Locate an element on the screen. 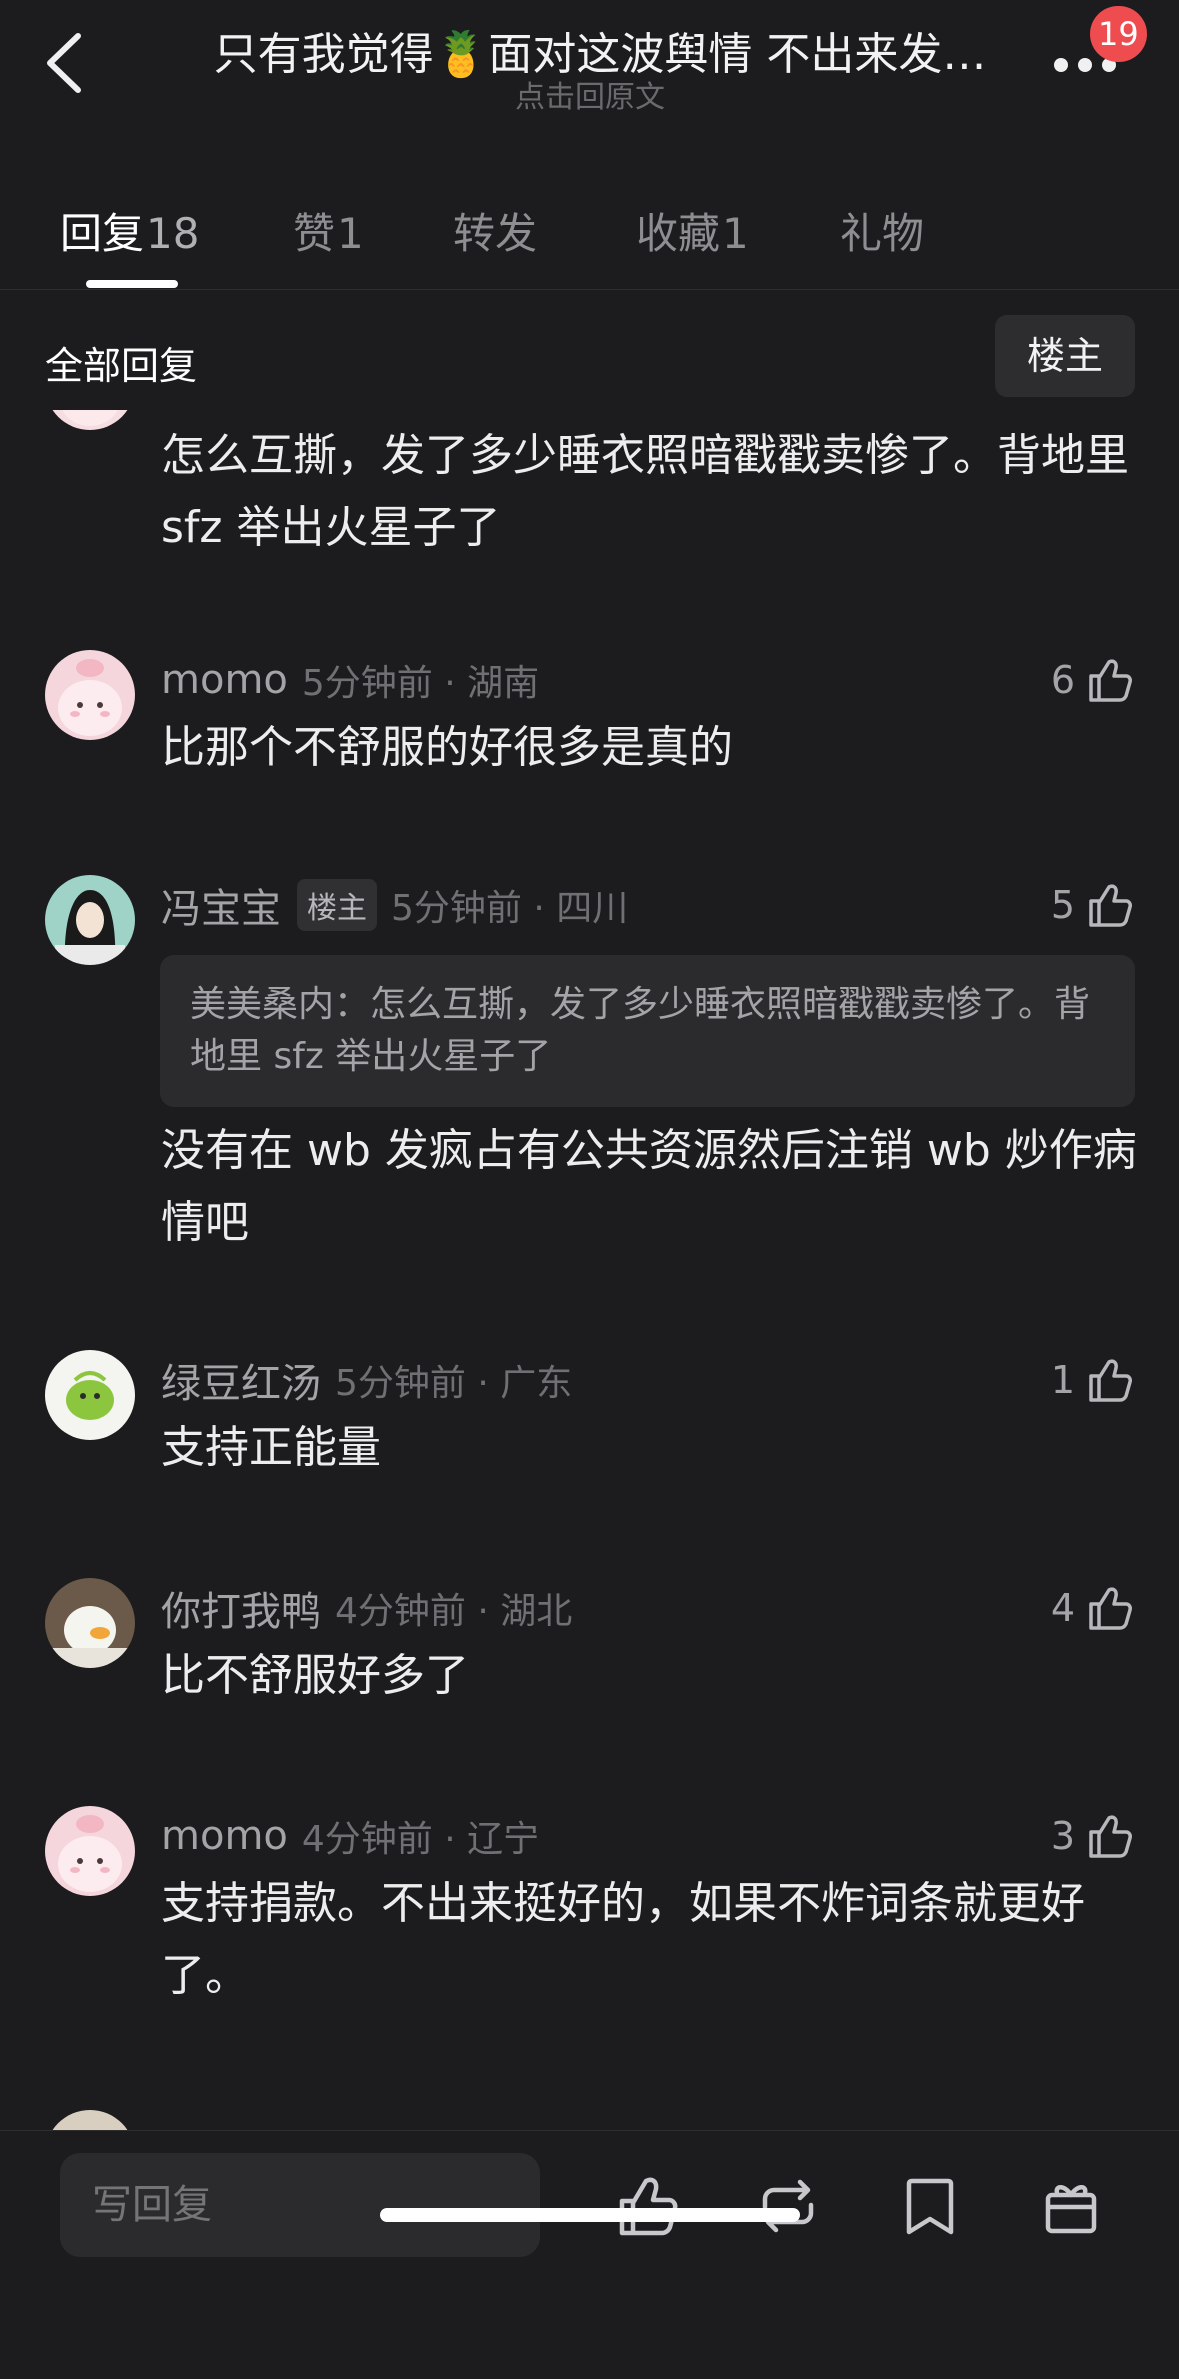 Image resolution: width=1179 pixels, height=2379 pixels. owner-filter-button: 楼主 is located at coordinates (1065, 356).